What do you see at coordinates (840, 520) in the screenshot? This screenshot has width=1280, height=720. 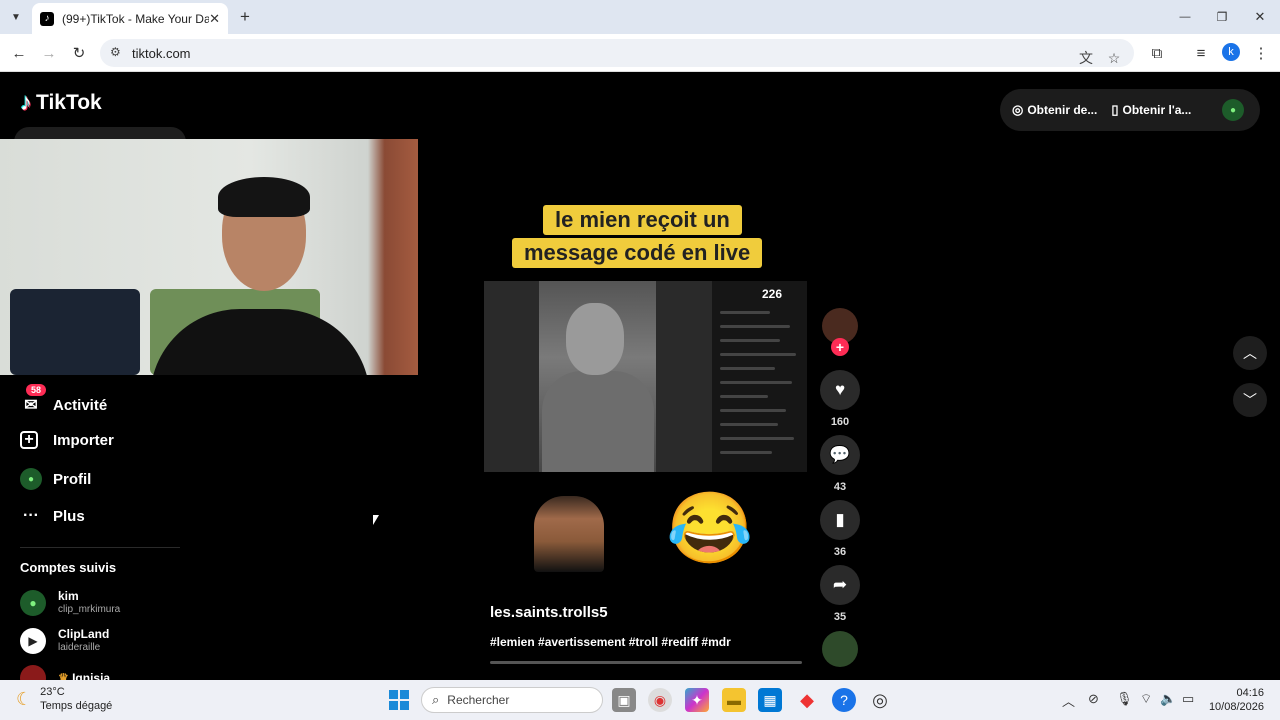 I see `bookmark-icon: ▮` at bounding box center [840, 520].